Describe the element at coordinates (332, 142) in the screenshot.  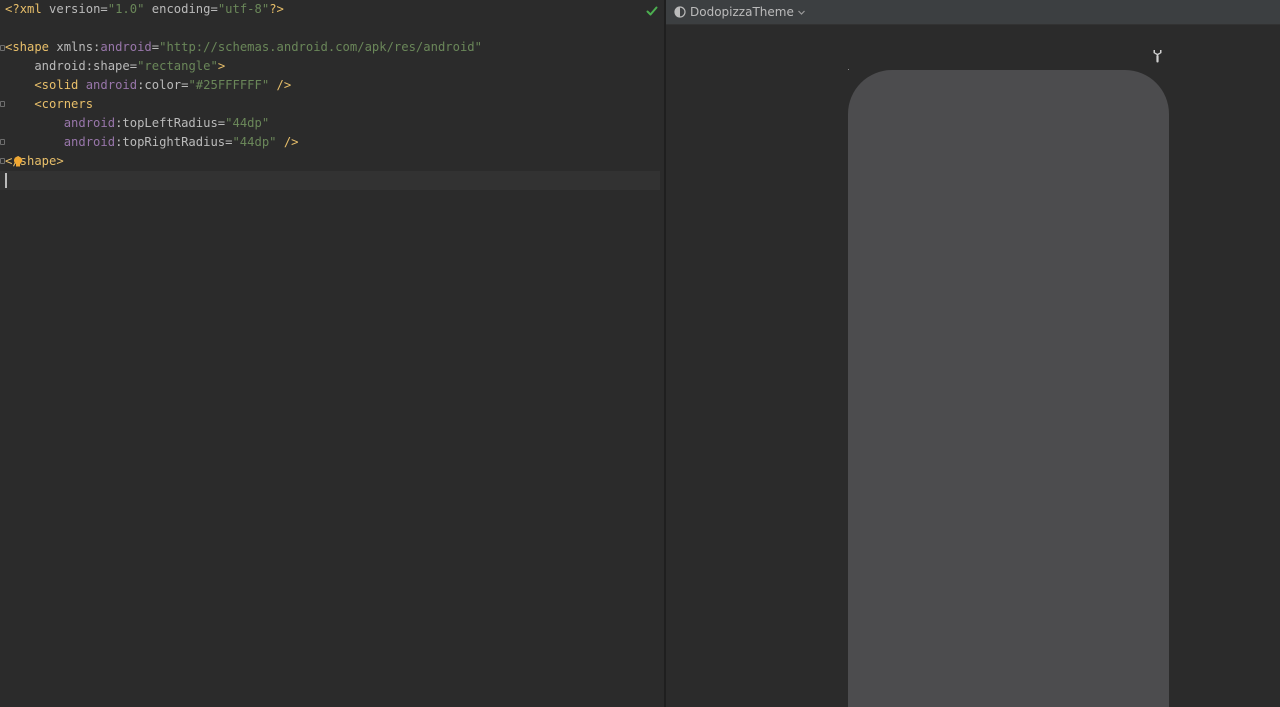
I see `code-line: android:topRightRadius="44dp" />` at that location.